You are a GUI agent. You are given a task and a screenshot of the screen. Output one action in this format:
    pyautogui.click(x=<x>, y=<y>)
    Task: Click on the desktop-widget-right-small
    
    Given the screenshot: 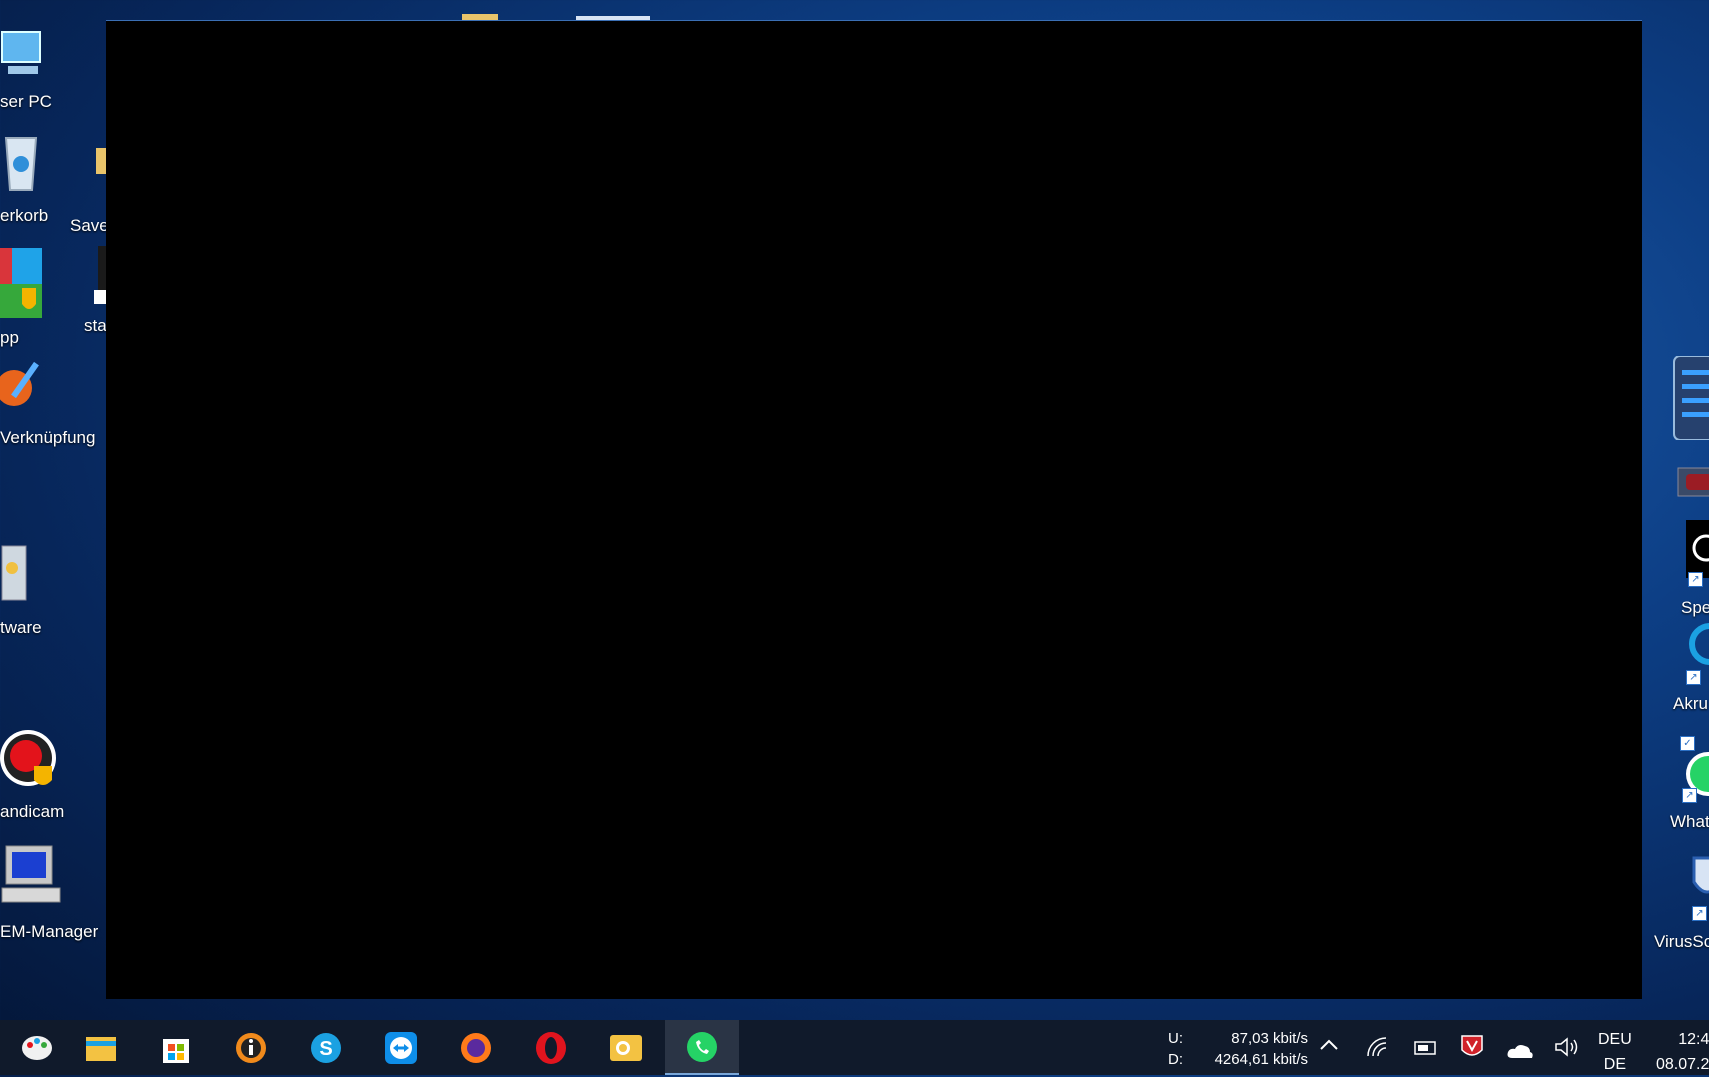 What is the action you would take?
    pyautogui.click(x=1692, y=482)
    